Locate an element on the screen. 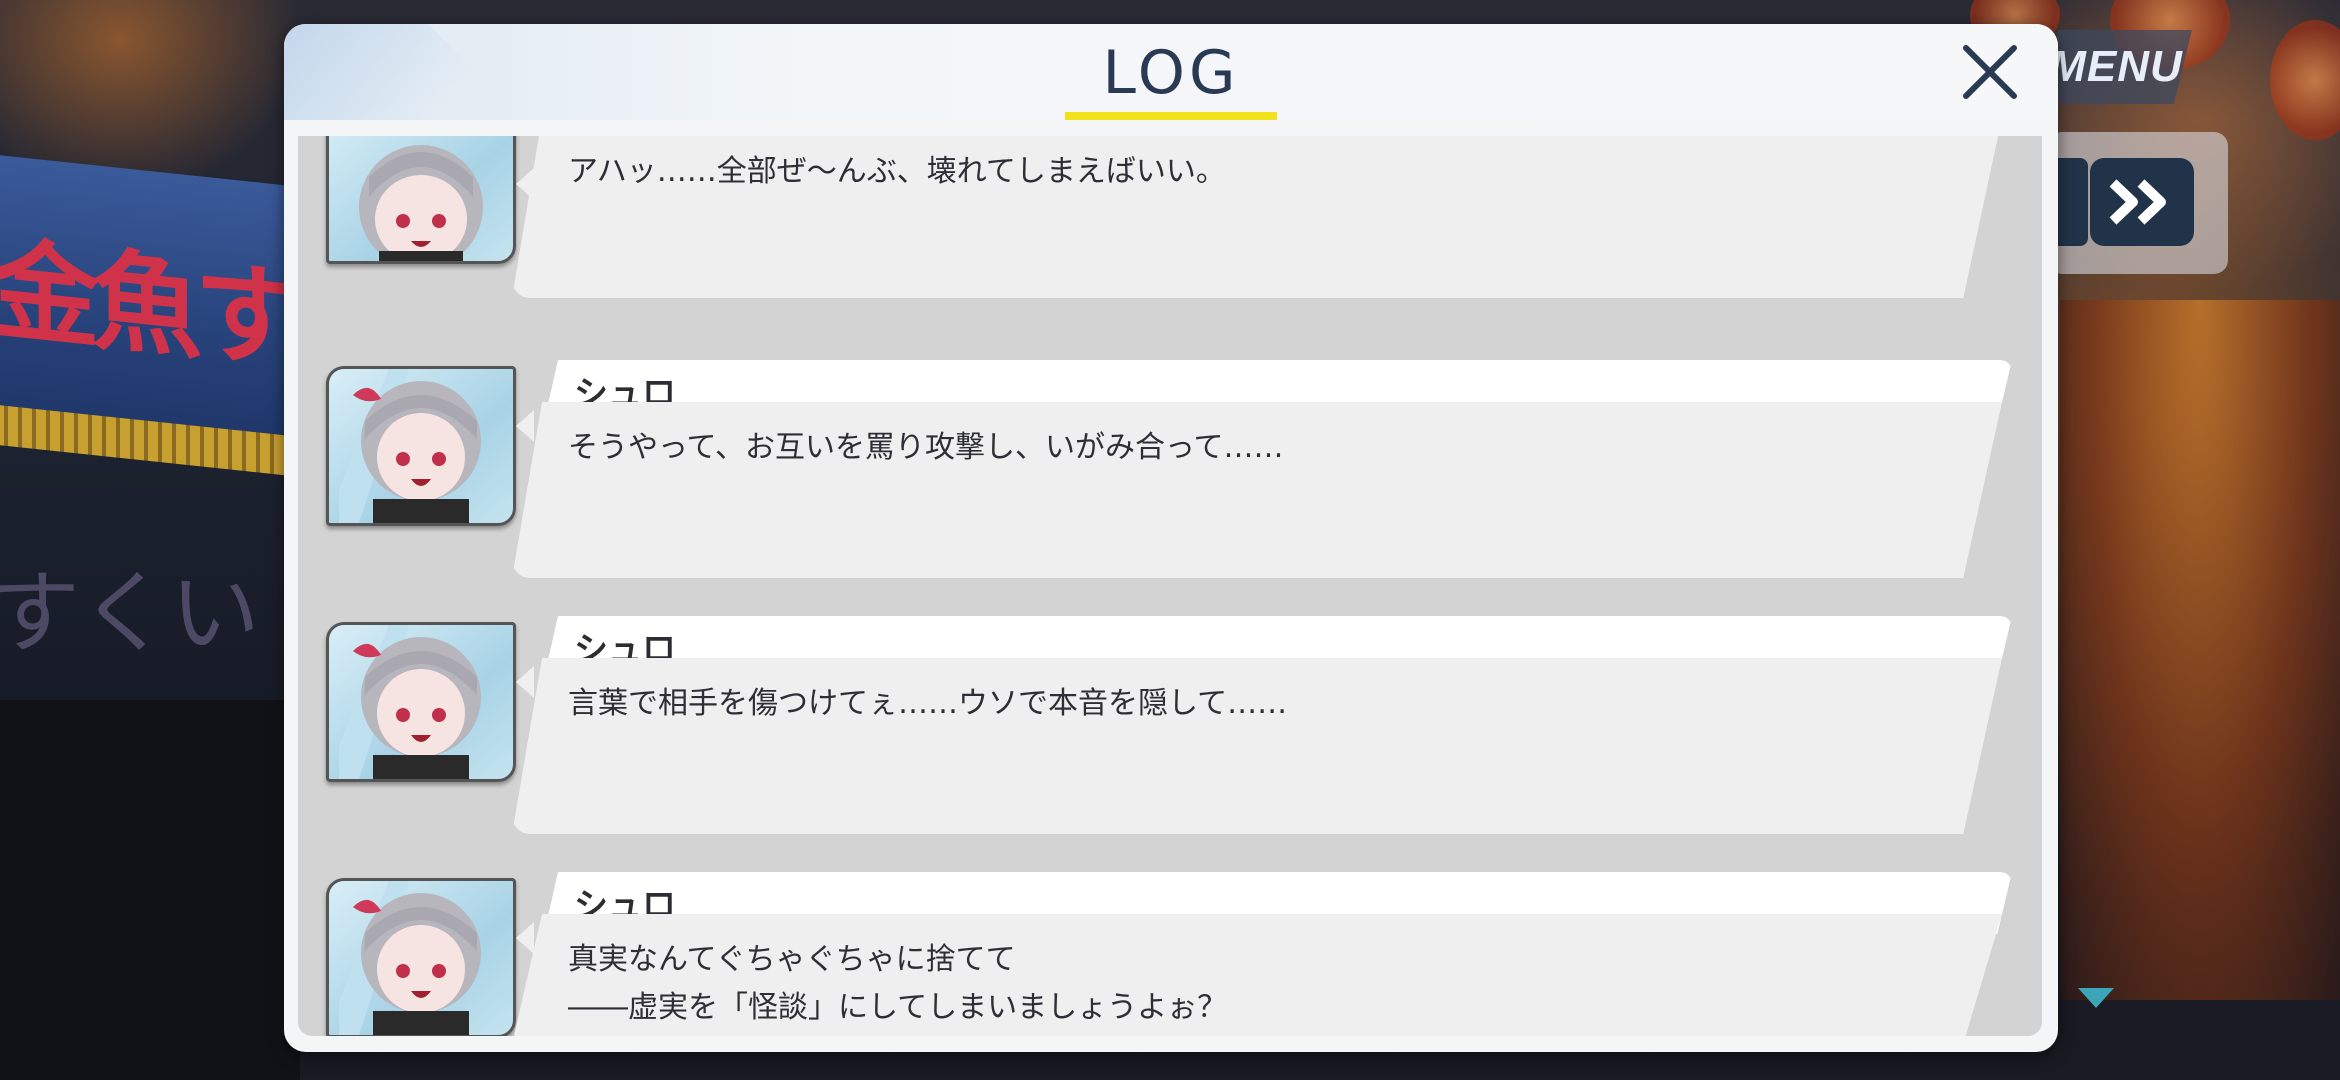 This screenshot has width=2340, height=1080. speech-text: アハッ……全部ぜ〜んぶ、壊れてしまえばいい。 is located at coordinates (897, 171).